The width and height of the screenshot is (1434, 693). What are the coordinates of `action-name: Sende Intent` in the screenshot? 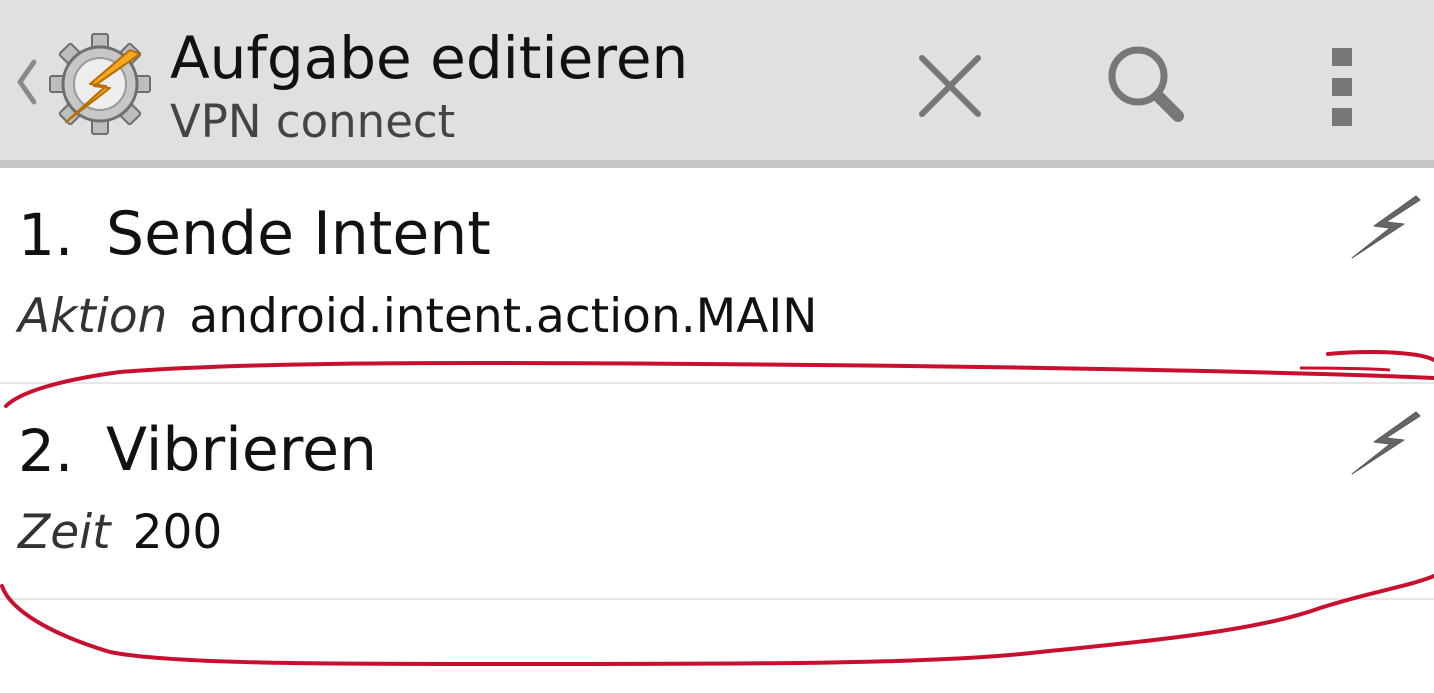 It's located at (298, 234).